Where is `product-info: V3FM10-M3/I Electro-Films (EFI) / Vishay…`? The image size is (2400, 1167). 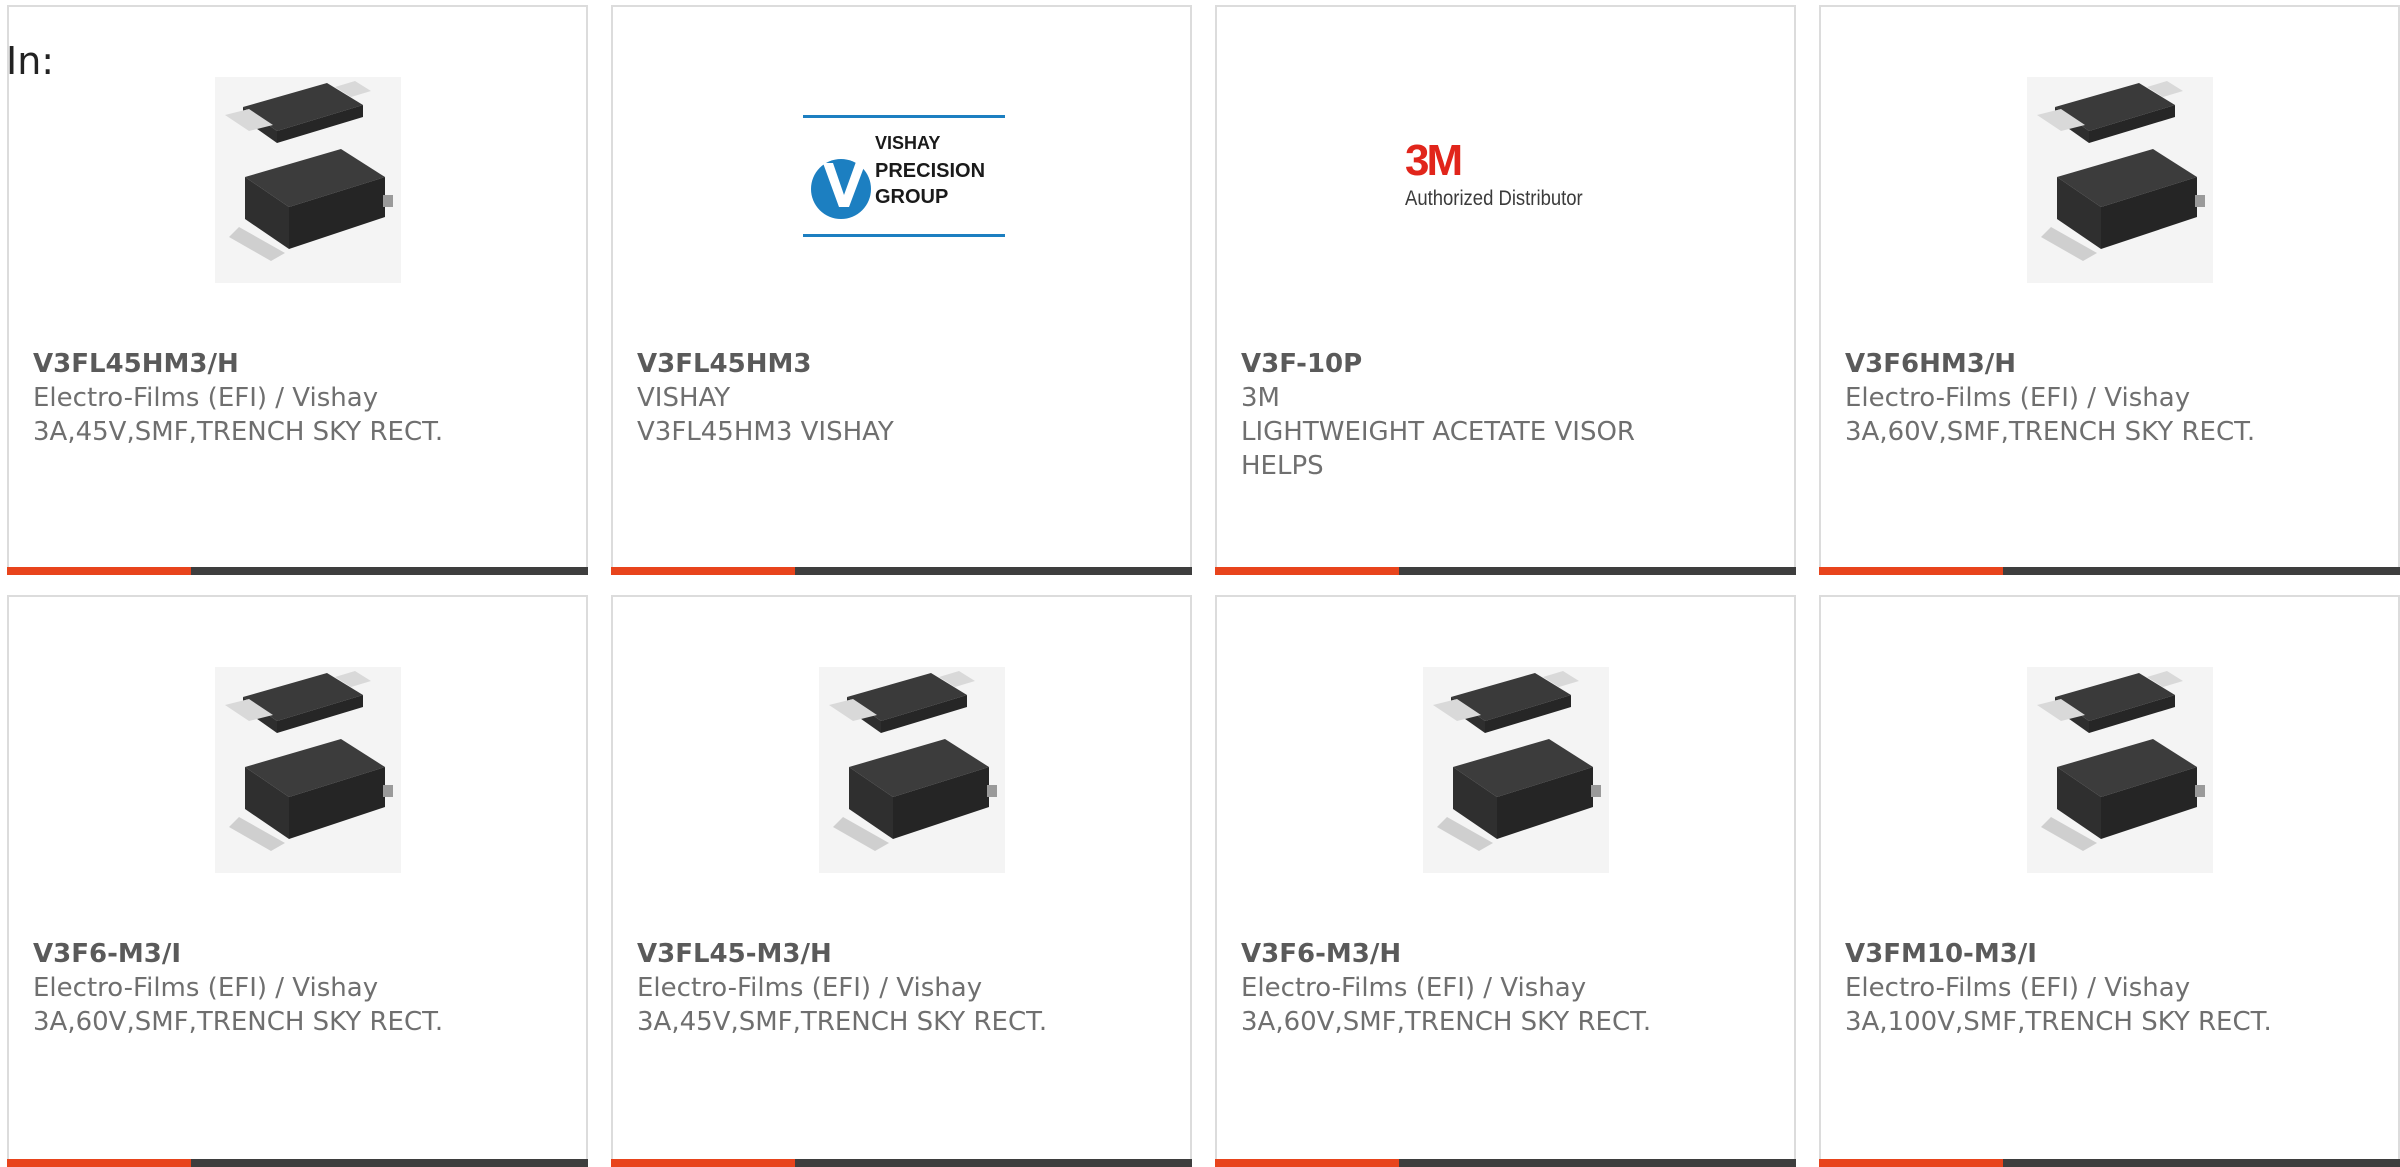 product-info: V3FM10-M3/I Electro-Films (EFI) / Vishay… is located at coordinates (2109, 988).